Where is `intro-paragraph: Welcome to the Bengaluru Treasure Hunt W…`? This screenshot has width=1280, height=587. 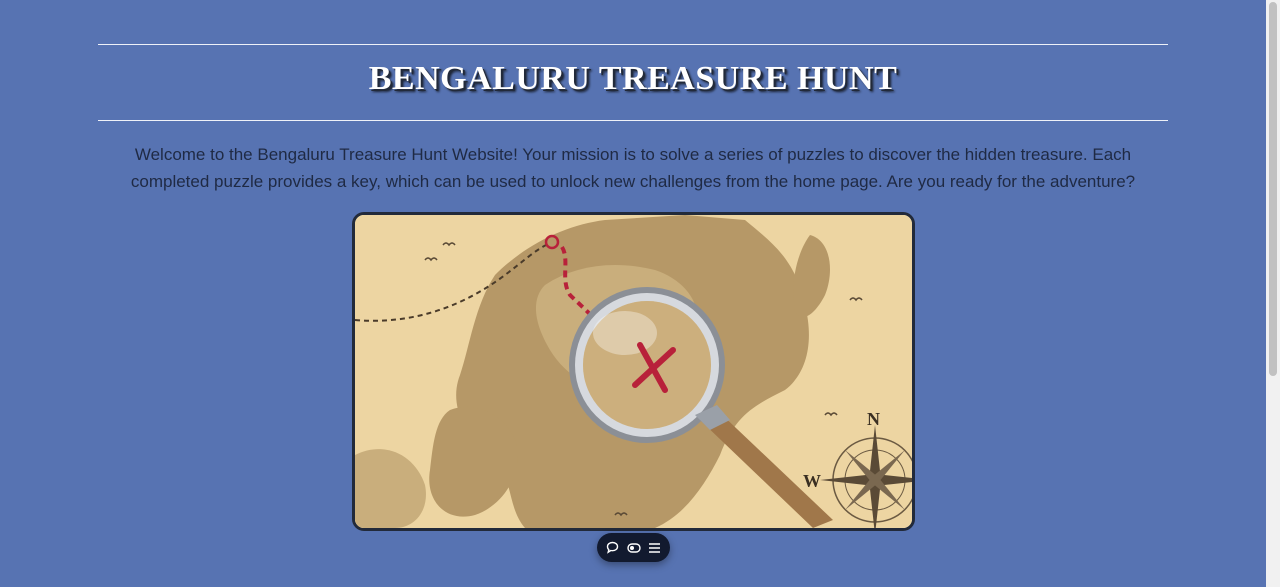
intro-paragraph: Welcome to the Bengaluru Treasure Hunt W… is located at coordinates (633, 168).